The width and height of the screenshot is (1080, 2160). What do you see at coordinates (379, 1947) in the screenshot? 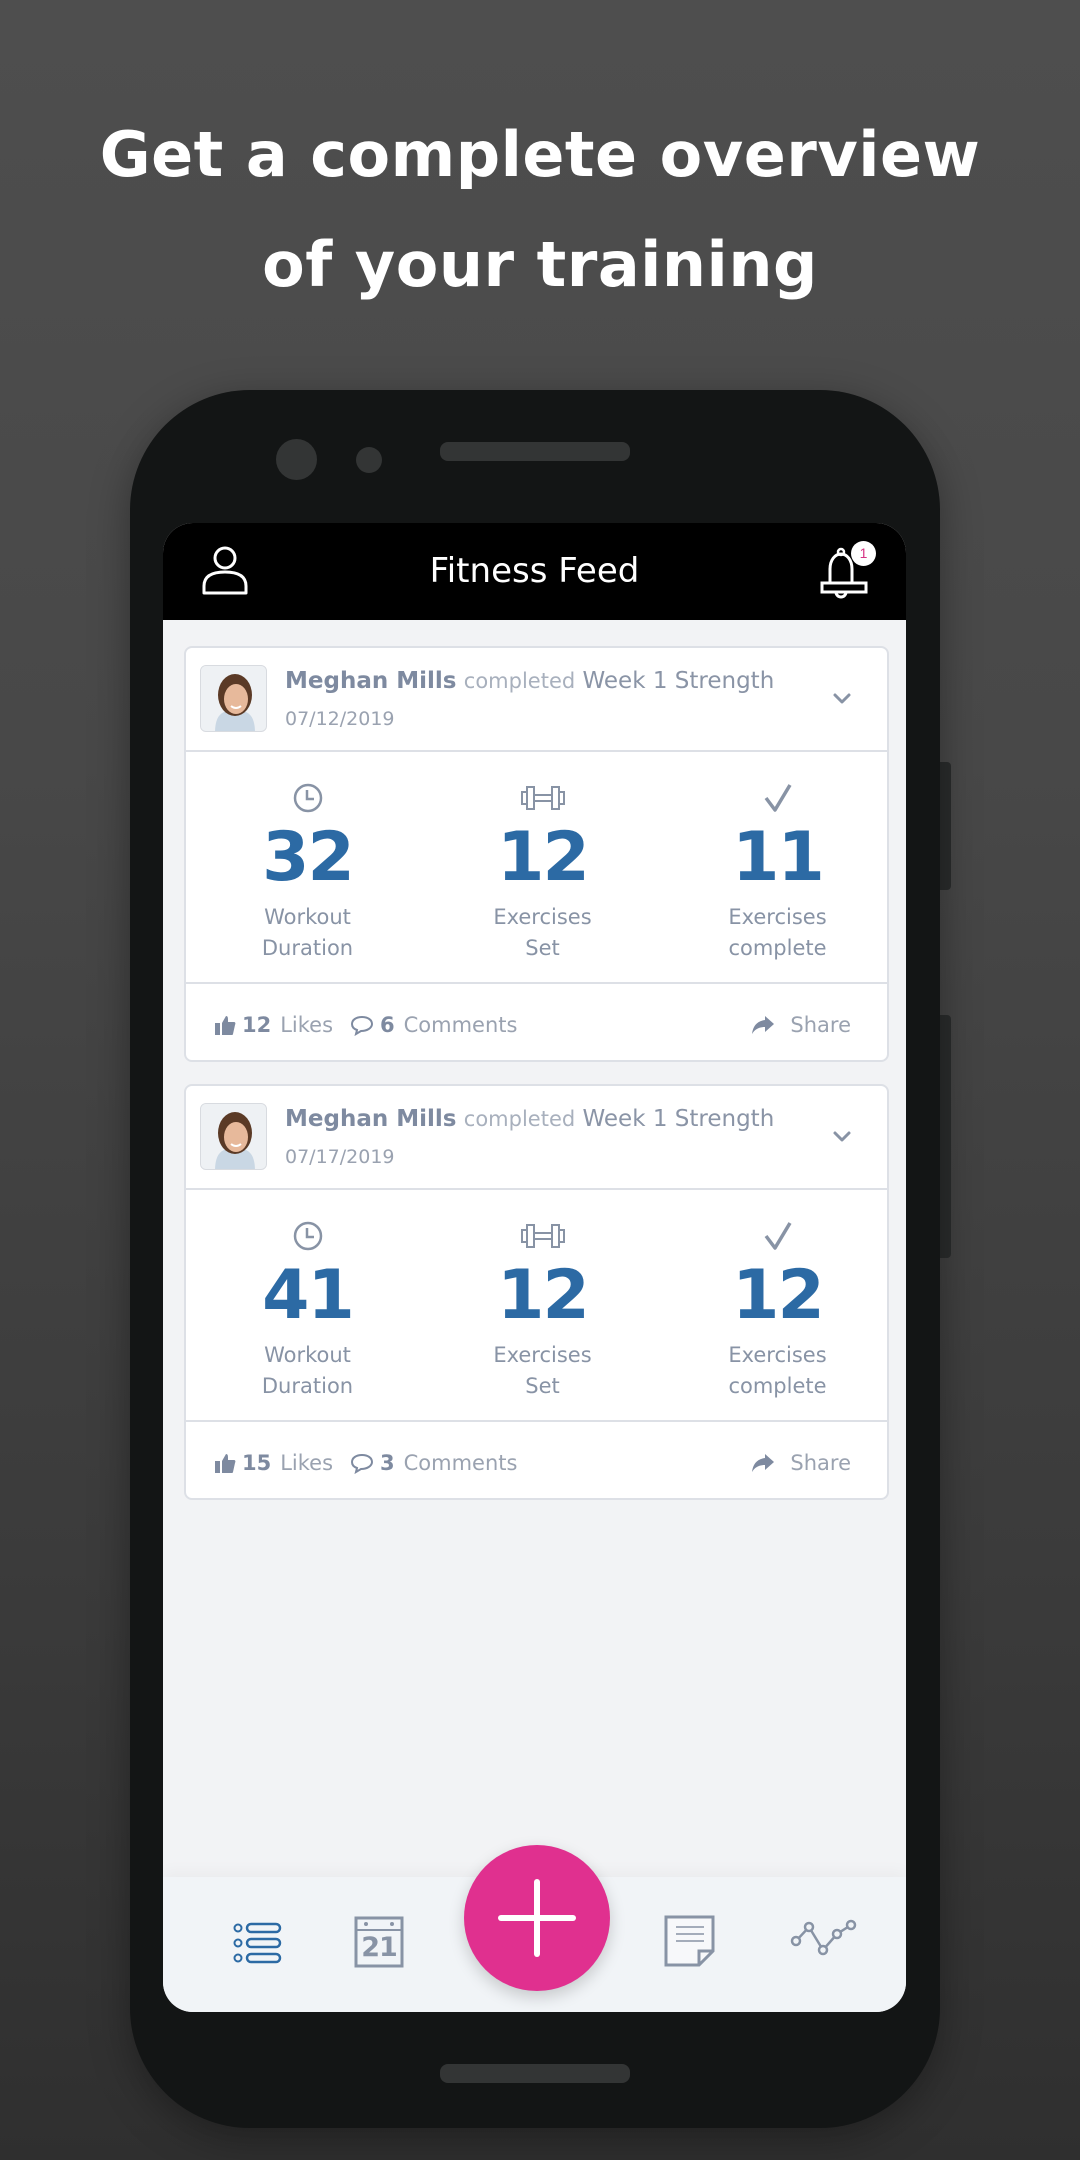
I see `calendar-day: 21` at bounding box center [379, 1947].